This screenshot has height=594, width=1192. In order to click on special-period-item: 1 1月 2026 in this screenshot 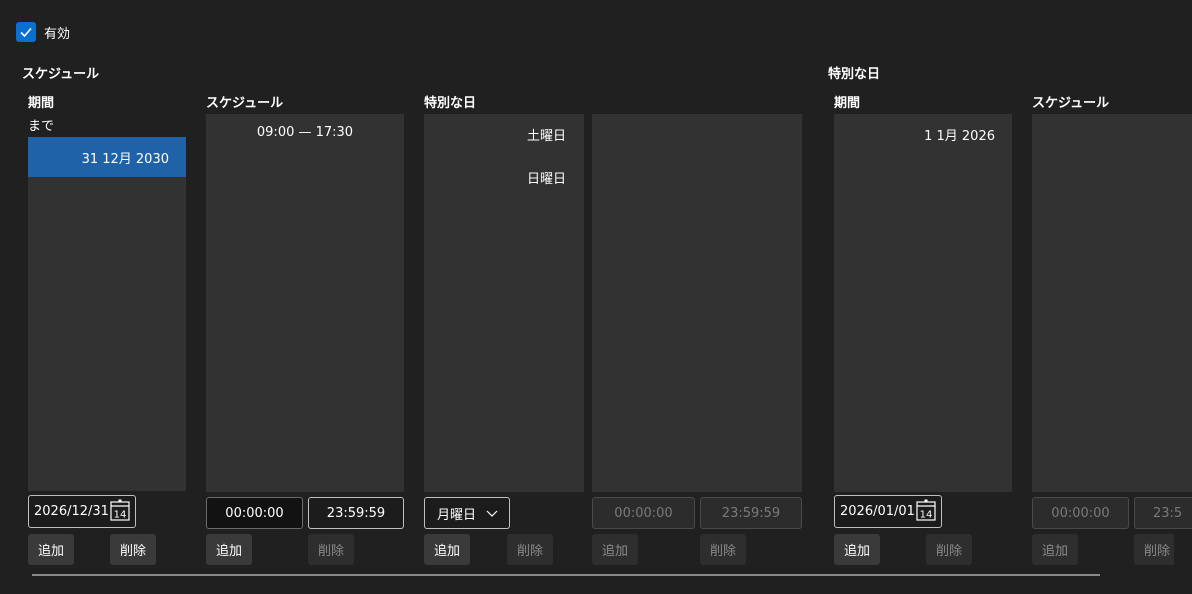, I will do `click(923, 129)`.